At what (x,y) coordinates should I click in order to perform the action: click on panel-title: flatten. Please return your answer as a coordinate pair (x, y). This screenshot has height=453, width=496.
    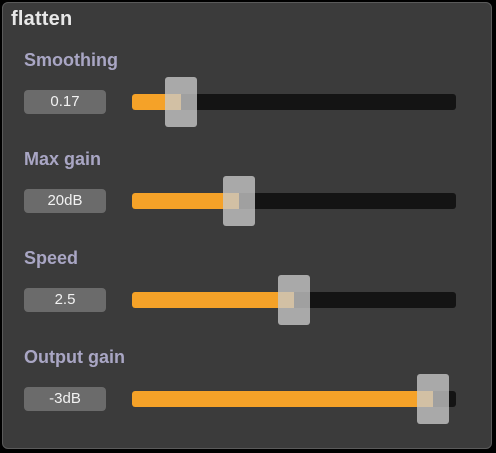
    Looking at the image, I should click on (42, 19).